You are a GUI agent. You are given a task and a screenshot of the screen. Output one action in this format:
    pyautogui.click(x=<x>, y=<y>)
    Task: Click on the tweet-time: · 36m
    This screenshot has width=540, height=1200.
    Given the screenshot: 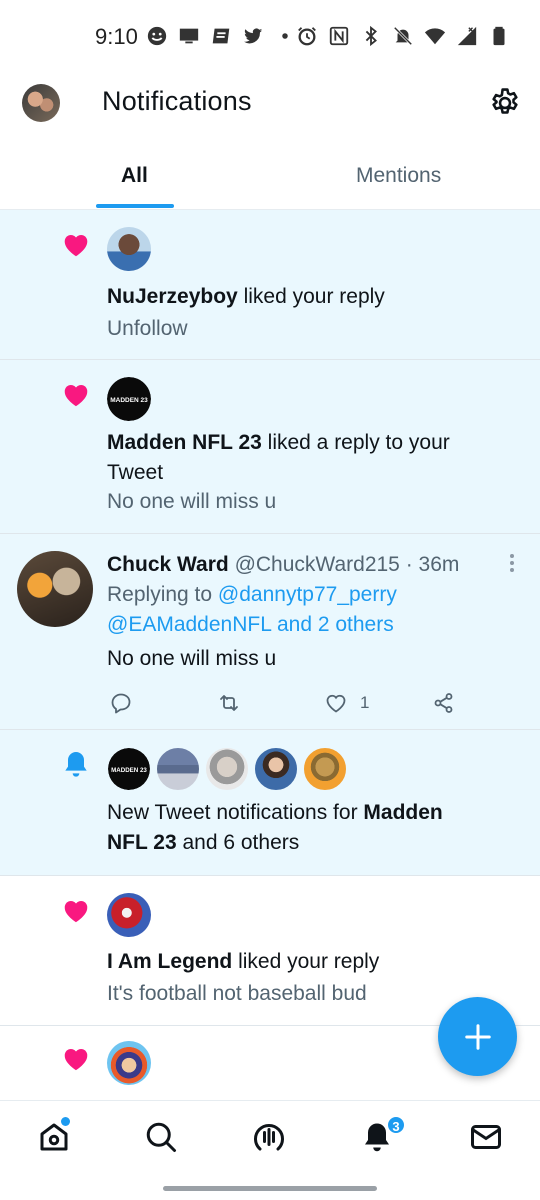 What is the action you would take?
    pyautogui.click(x=432, y=564)
    